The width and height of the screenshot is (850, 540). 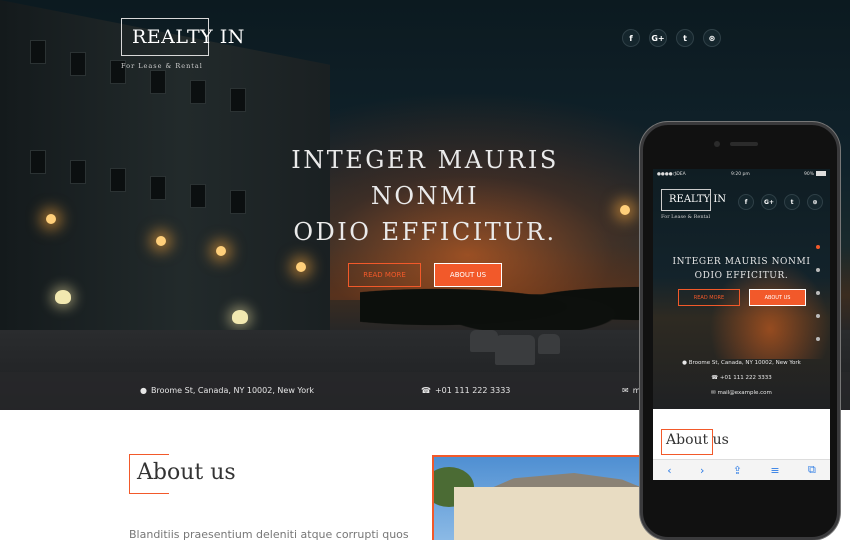 I want to click on street-light, so click(x=625, y=210).